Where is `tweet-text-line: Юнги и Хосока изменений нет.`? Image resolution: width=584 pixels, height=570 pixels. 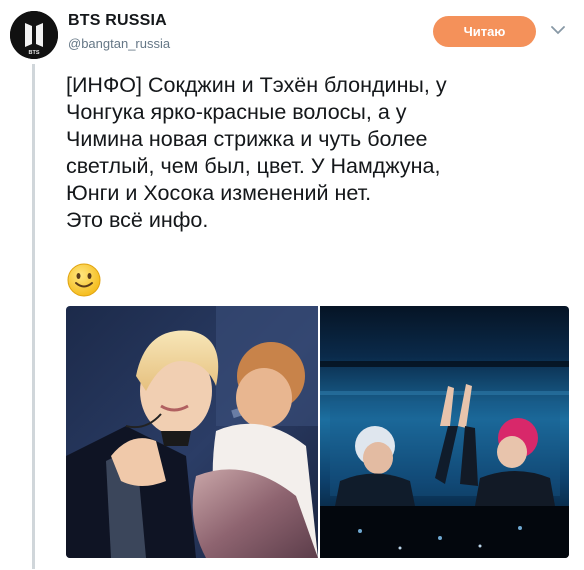 tweet-text-line: Юнги и Хосока изменений нет. is located at coordinates (219, 193).